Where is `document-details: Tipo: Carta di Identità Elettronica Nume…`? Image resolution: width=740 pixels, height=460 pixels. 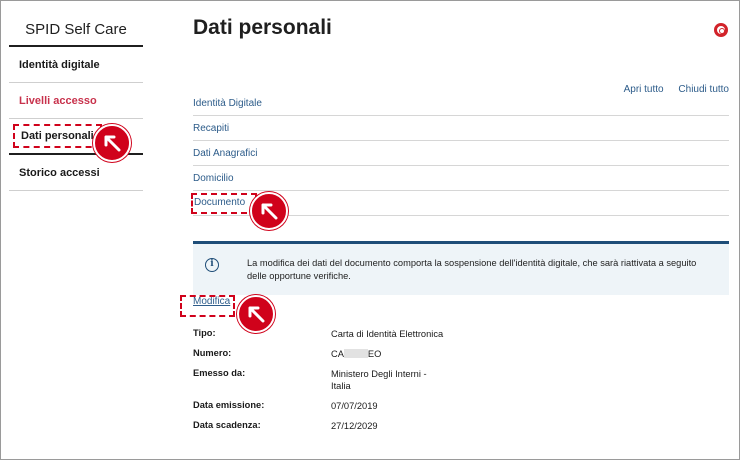 document-details: Tipo: Carta di Identità Elettronica Nume… is located at coordinates (343, 384).